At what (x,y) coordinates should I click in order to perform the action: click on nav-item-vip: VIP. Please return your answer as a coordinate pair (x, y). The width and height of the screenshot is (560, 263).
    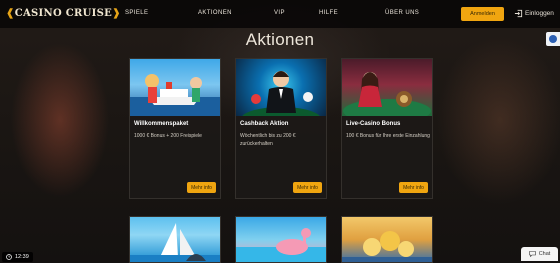
    Looking at the image, I should click on (279, 13).